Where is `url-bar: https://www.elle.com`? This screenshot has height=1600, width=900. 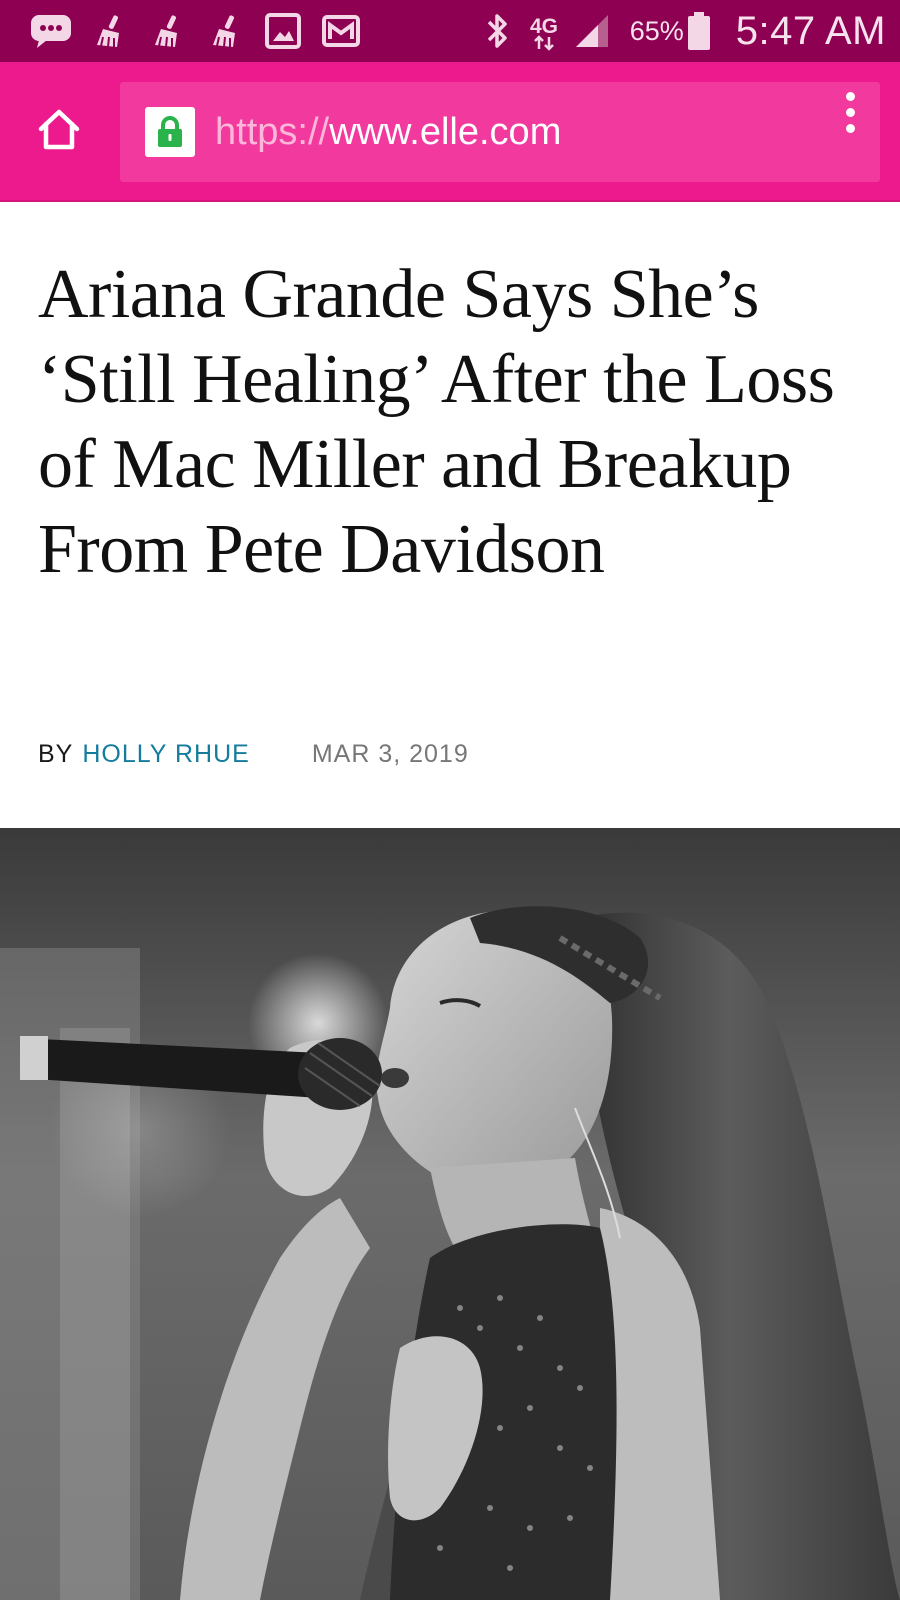
url-bar: https://www.elle.com is located at coordinates (500, 132).